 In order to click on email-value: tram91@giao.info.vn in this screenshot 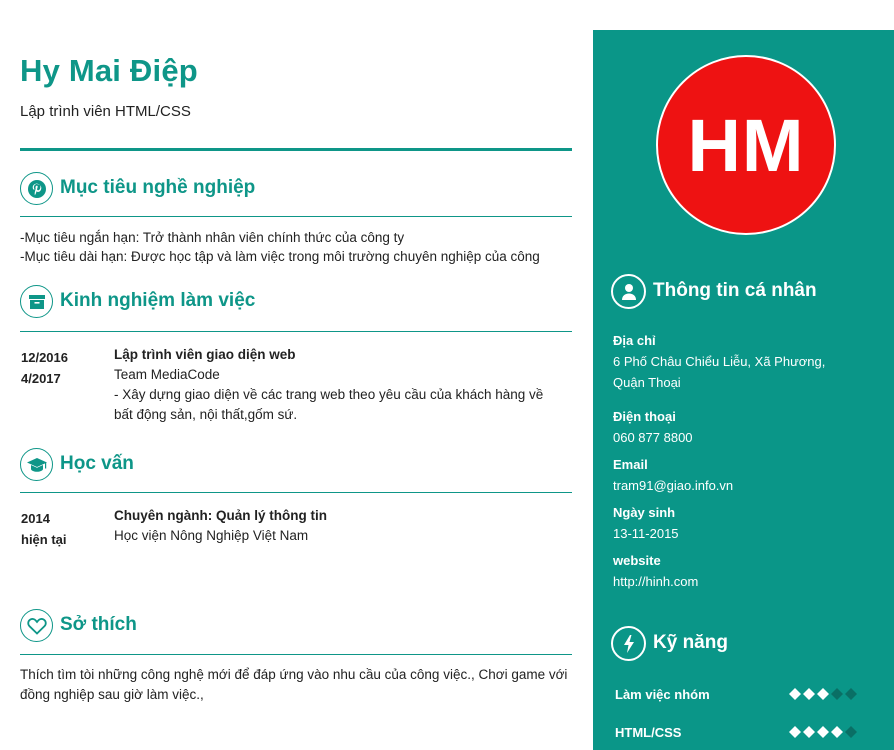, I will do `click(673, 485)`.